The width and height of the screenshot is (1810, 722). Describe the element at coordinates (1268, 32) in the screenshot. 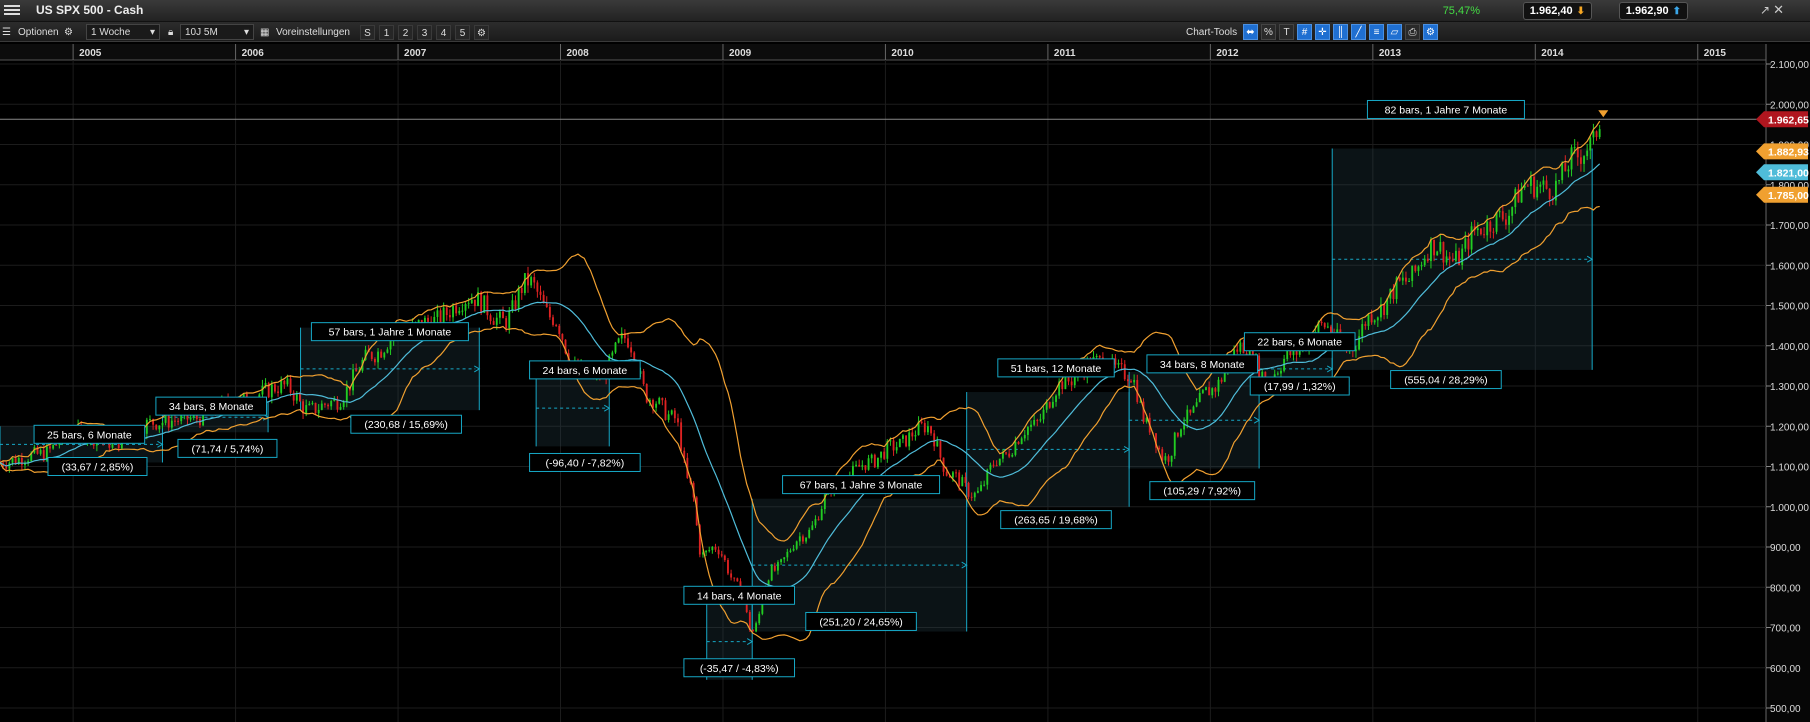

I see `percent-icon: %` at that location.